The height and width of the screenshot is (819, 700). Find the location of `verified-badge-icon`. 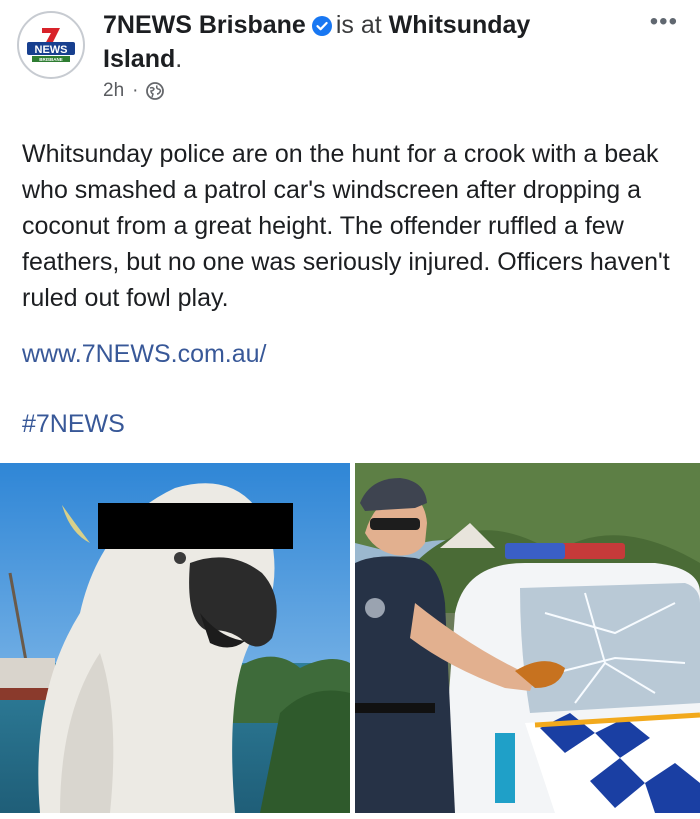

verified-badge-icon is located at coordinates (321, 28).